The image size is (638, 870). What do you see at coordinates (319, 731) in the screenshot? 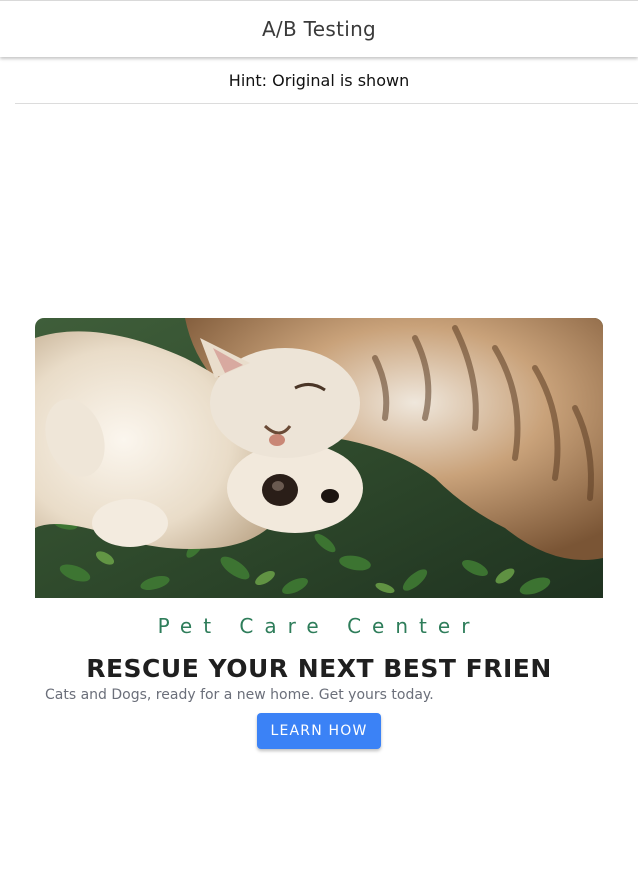
I see `learn-how-button: LEARN HOW` at bounding box center [319, 731].